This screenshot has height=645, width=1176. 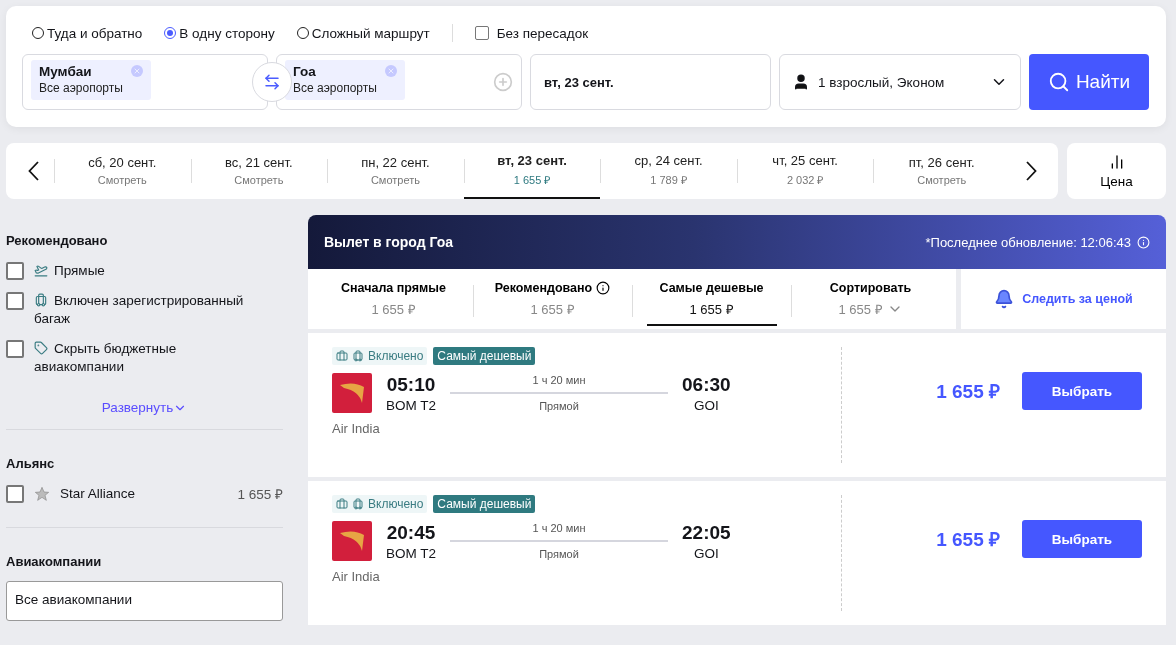 What do you see at coordinates (144, 407) in the screenshot?
I see `expand-link: Развернуть` at bounding box center [144, 407].